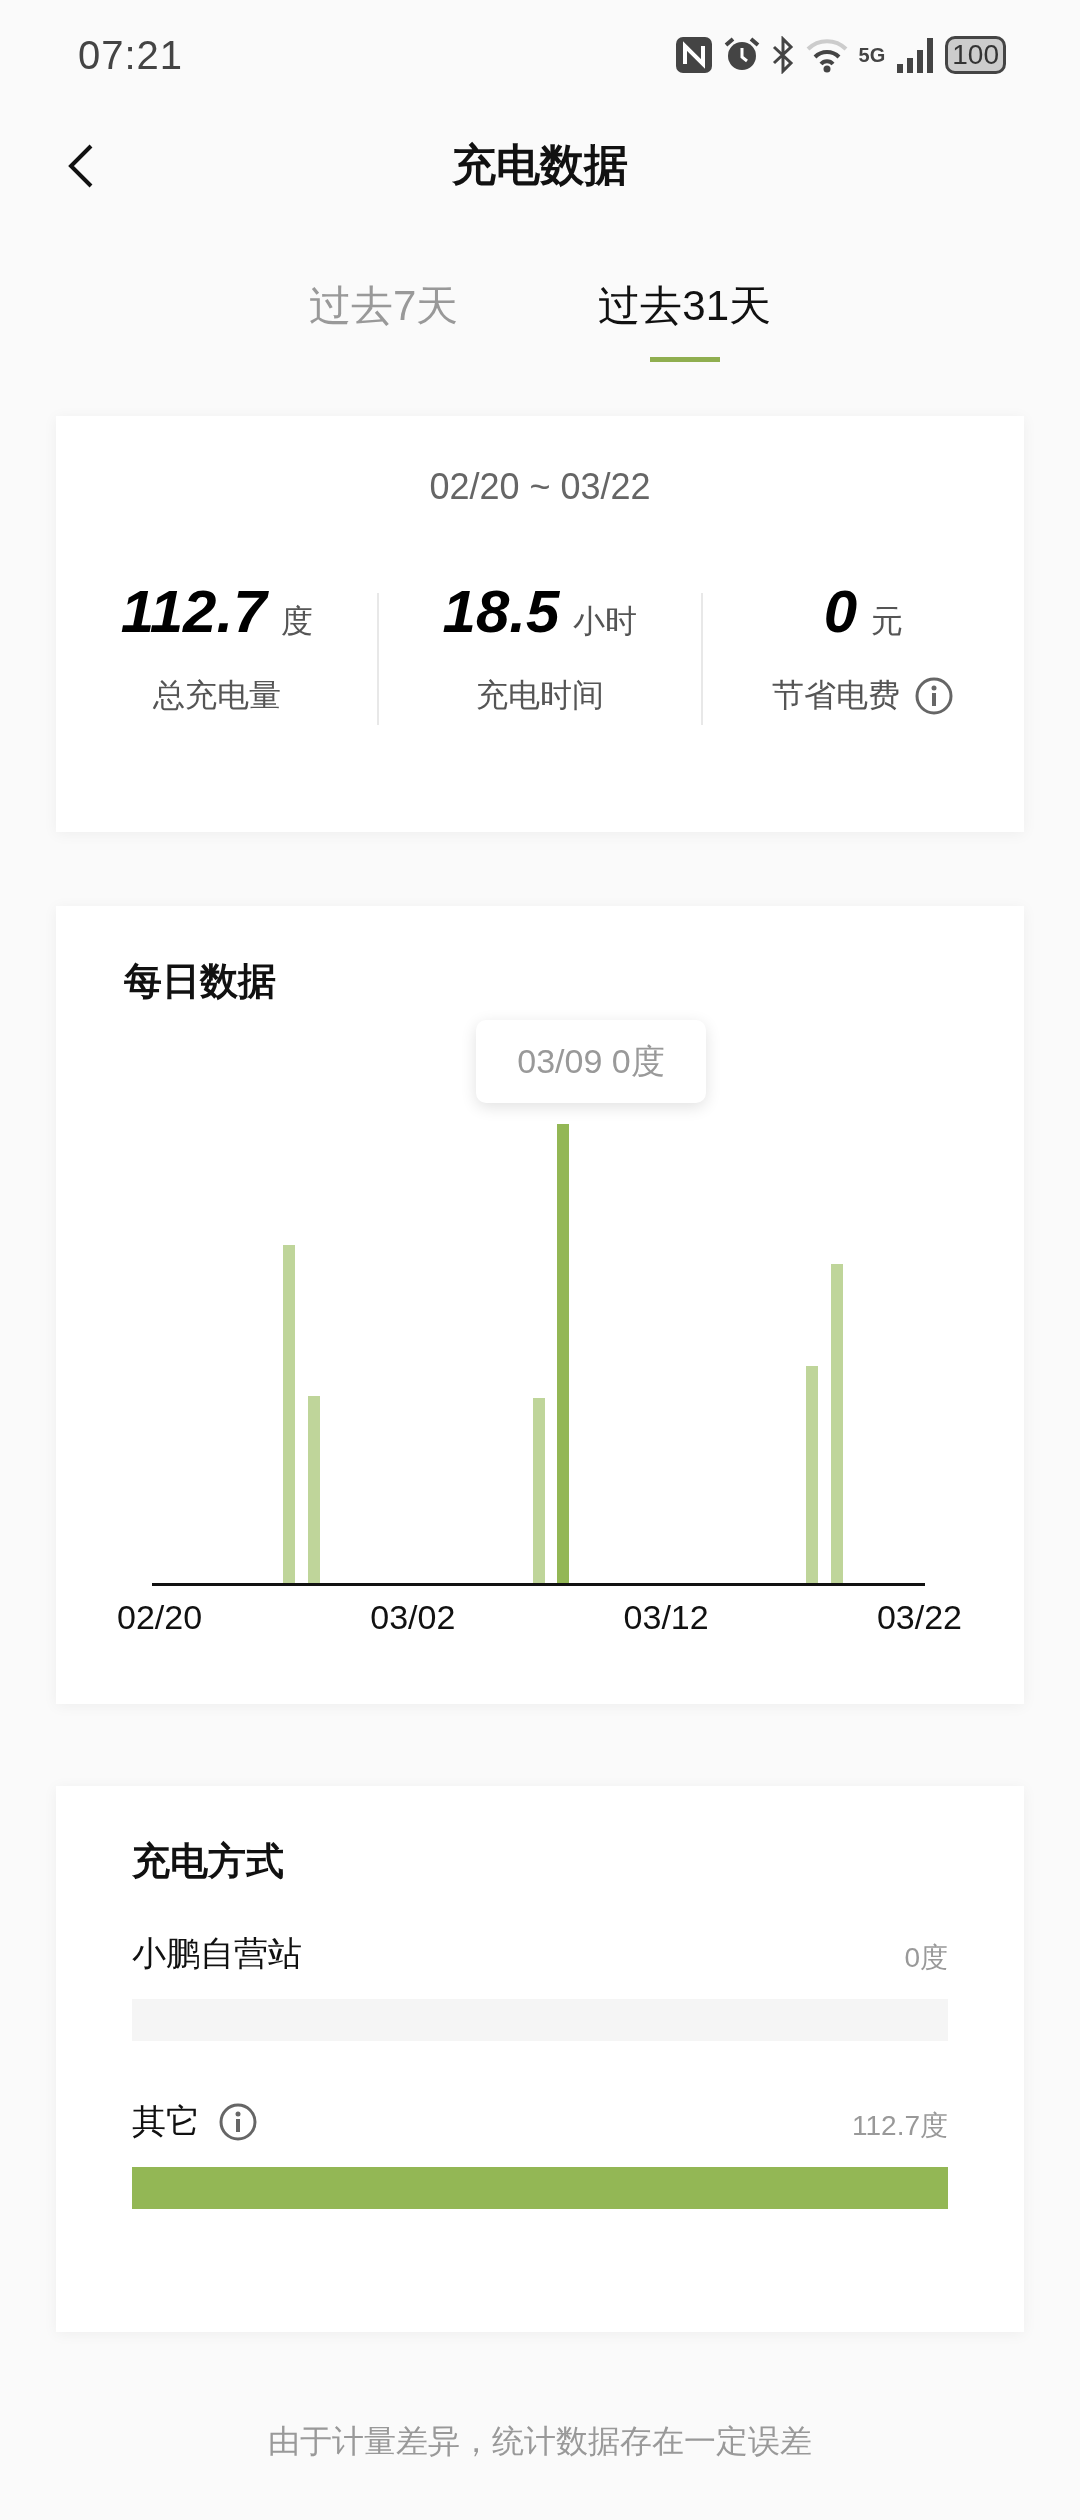 The image size is (1080, 2520). I want to click on nfc-icon, so click(693, 55).